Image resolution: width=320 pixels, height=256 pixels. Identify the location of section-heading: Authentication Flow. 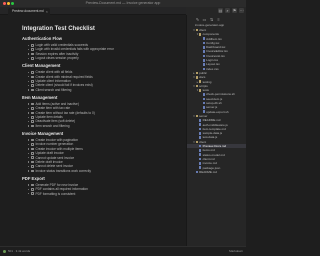
(42, 38).